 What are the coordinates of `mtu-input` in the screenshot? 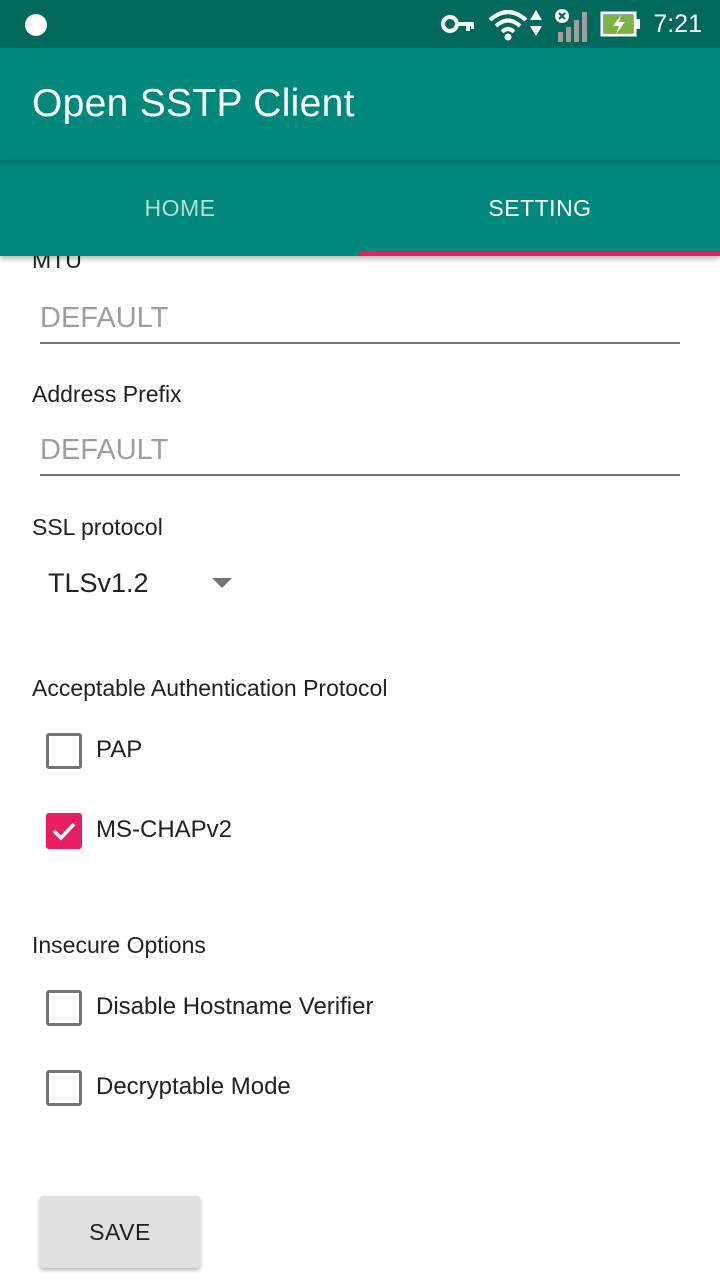 It's located at (360, 318).